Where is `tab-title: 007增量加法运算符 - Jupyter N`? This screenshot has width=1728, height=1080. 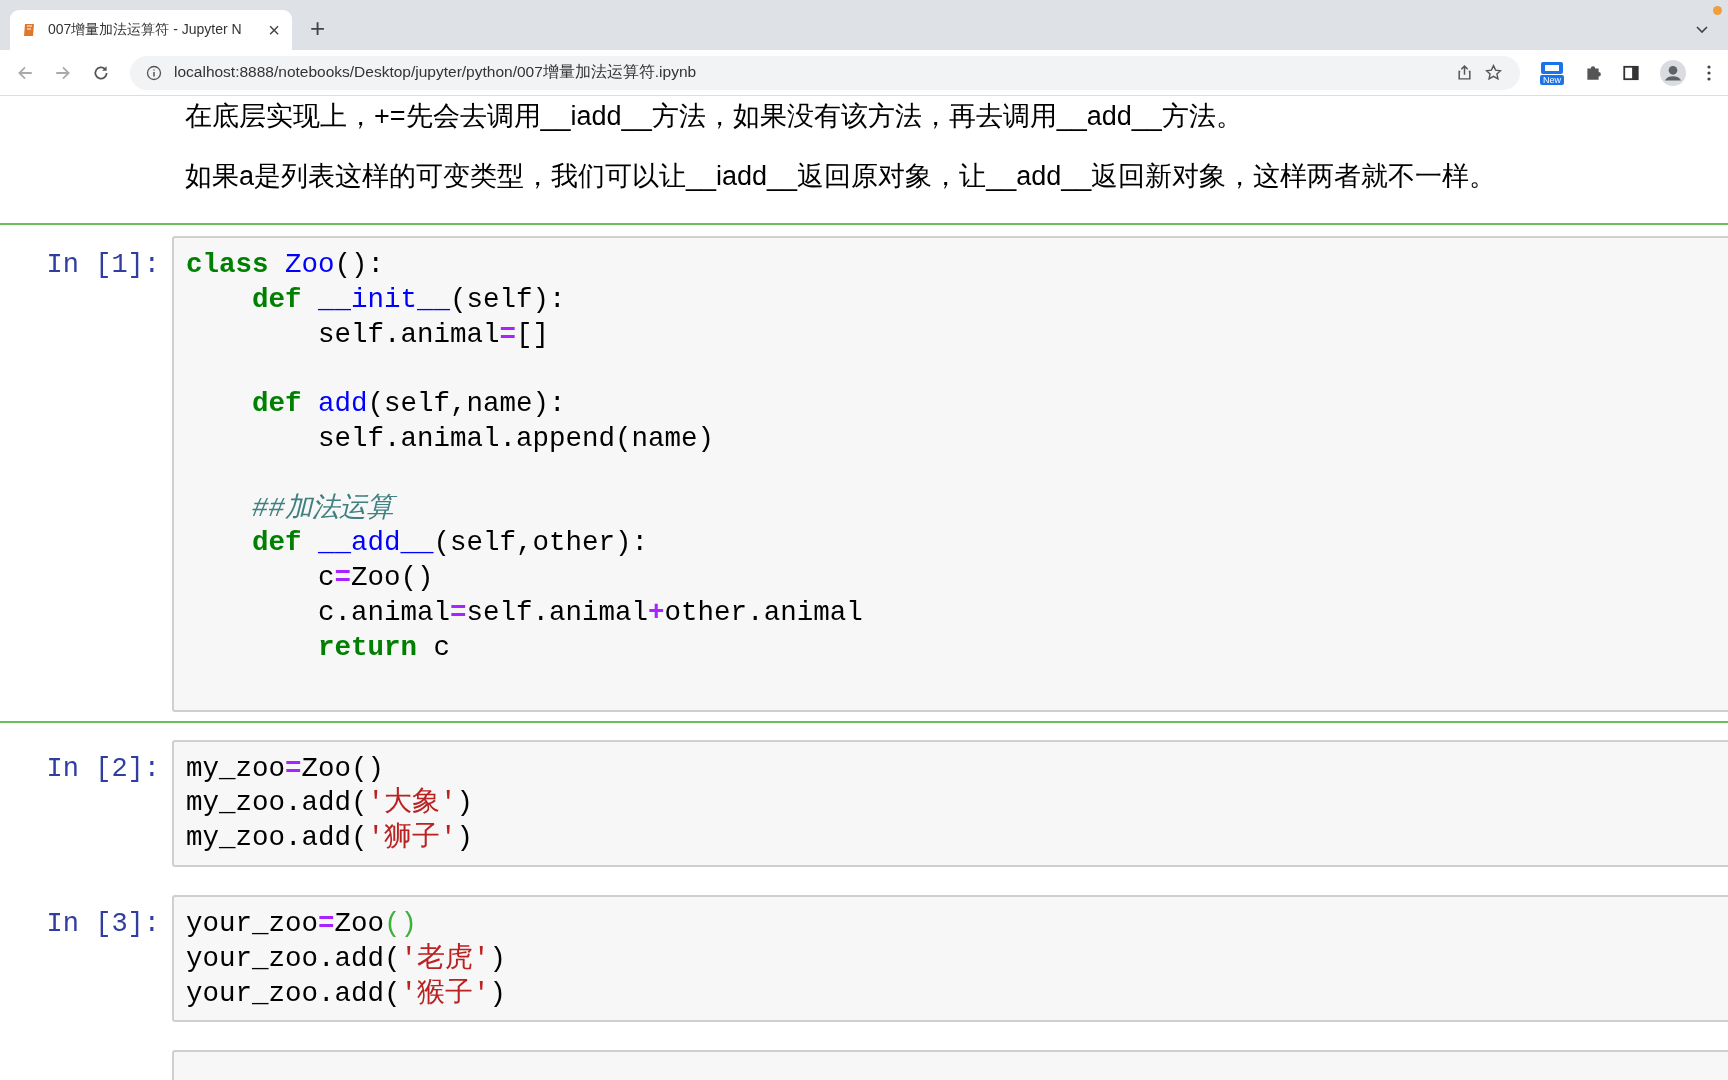 tab-title: 007增量加法运算符 - Jupyter N is located at coordinates (145, 30).